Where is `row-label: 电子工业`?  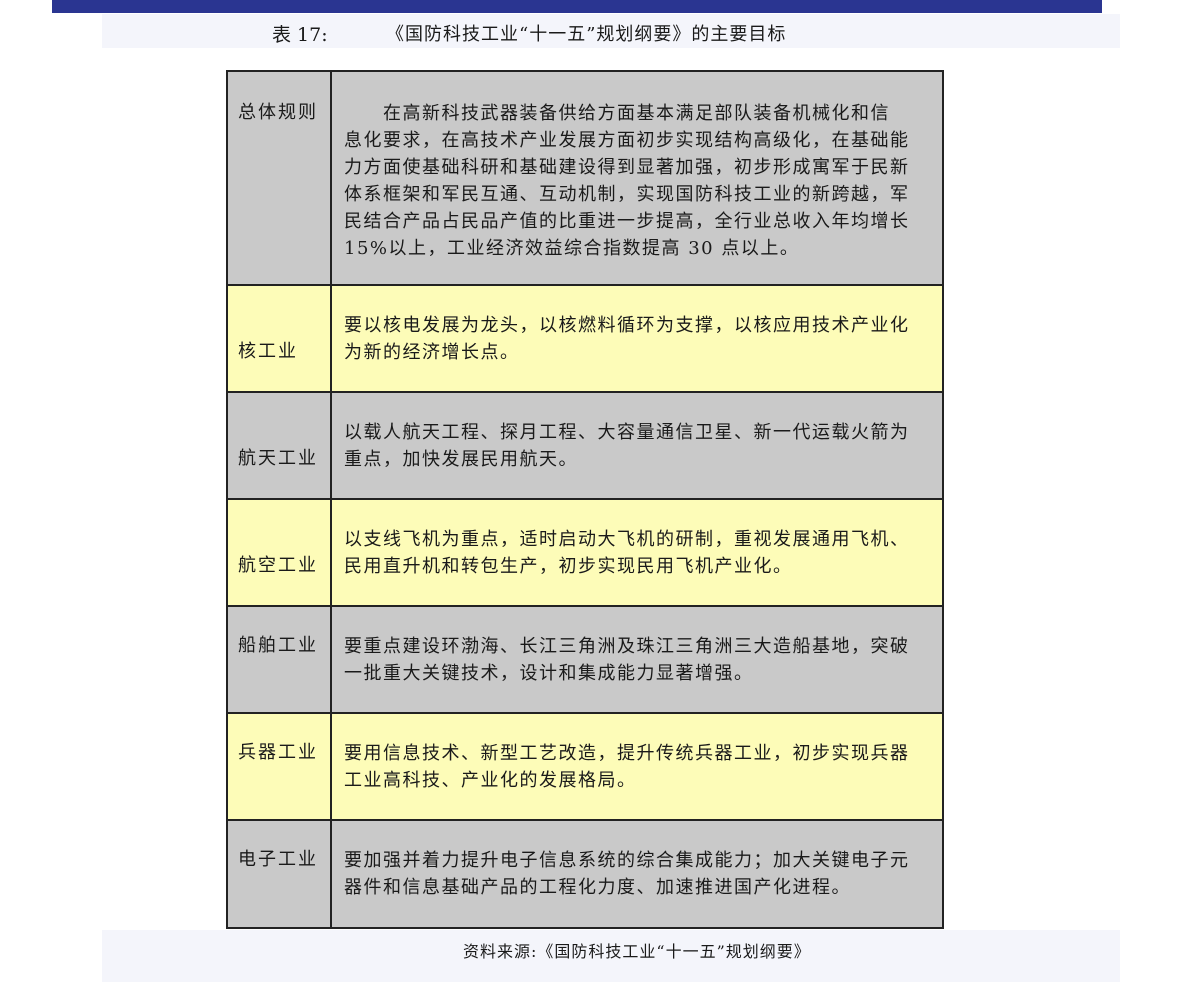
row-label: 电子工业 is located at coordinates (280, 874).